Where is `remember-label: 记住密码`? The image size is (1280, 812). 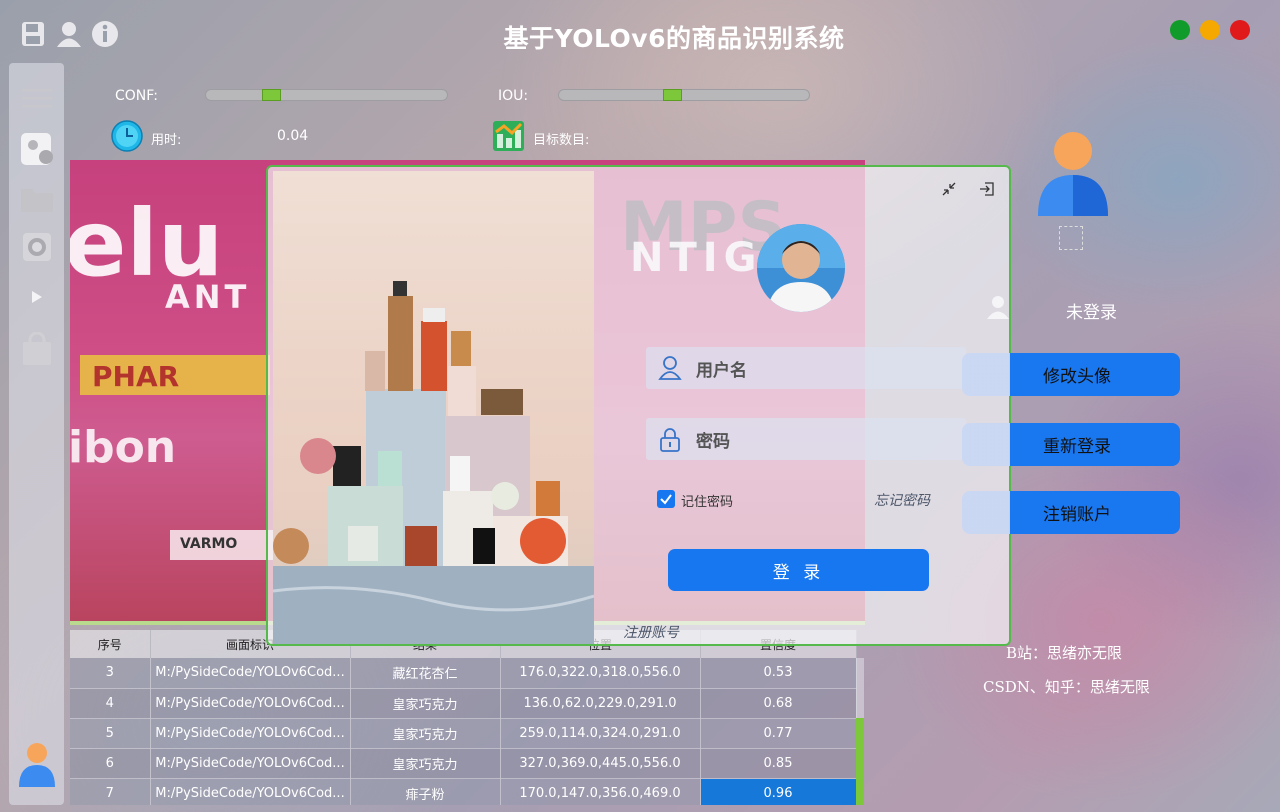
remember-label: 记住密码 is located at coordinates (707, 500).